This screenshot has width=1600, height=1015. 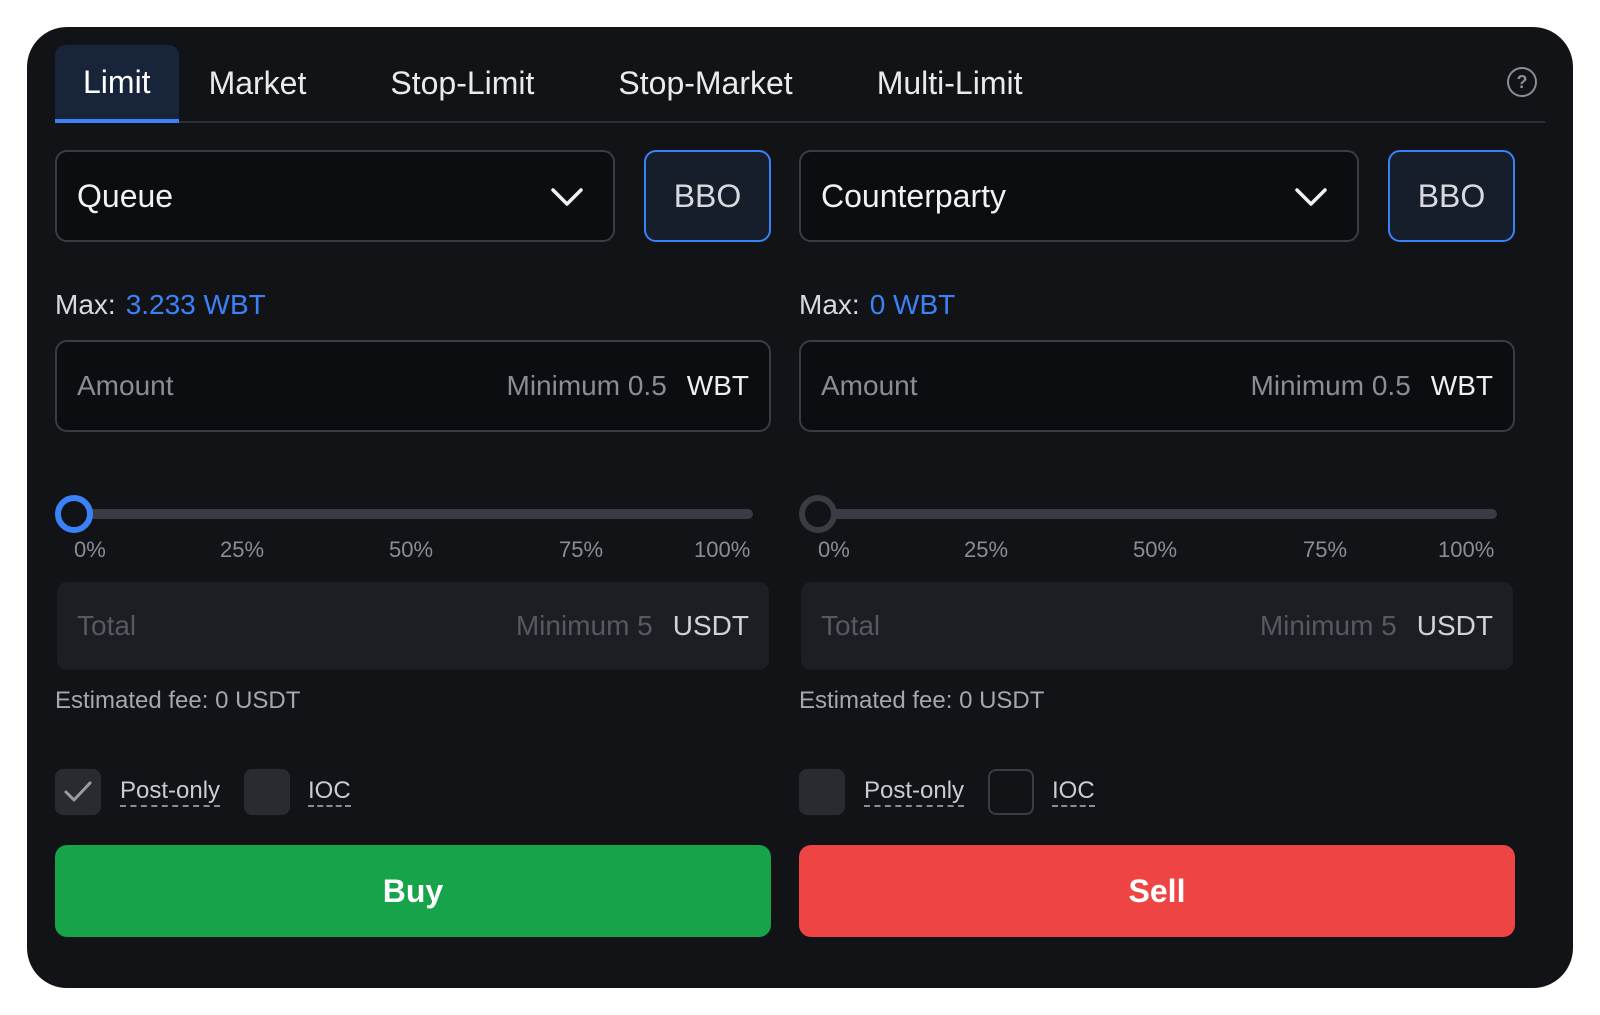 I want to click on buy-slider-track, so click(x=413, y=514).